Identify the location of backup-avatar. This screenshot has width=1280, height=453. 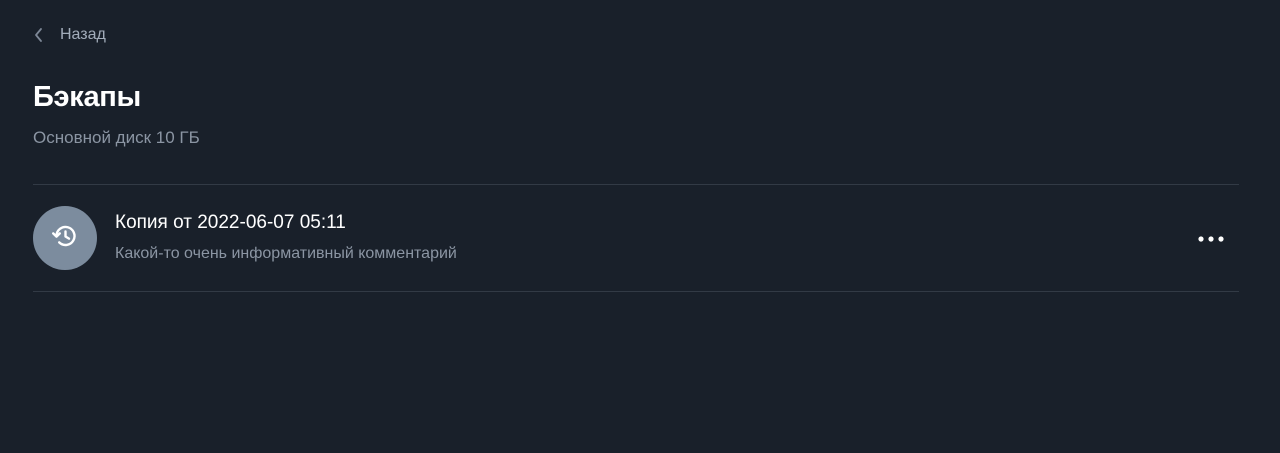
(65, 238).